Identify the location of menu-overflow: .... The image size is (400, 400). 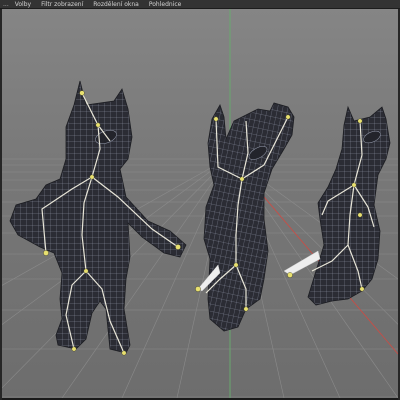
(6, 4).